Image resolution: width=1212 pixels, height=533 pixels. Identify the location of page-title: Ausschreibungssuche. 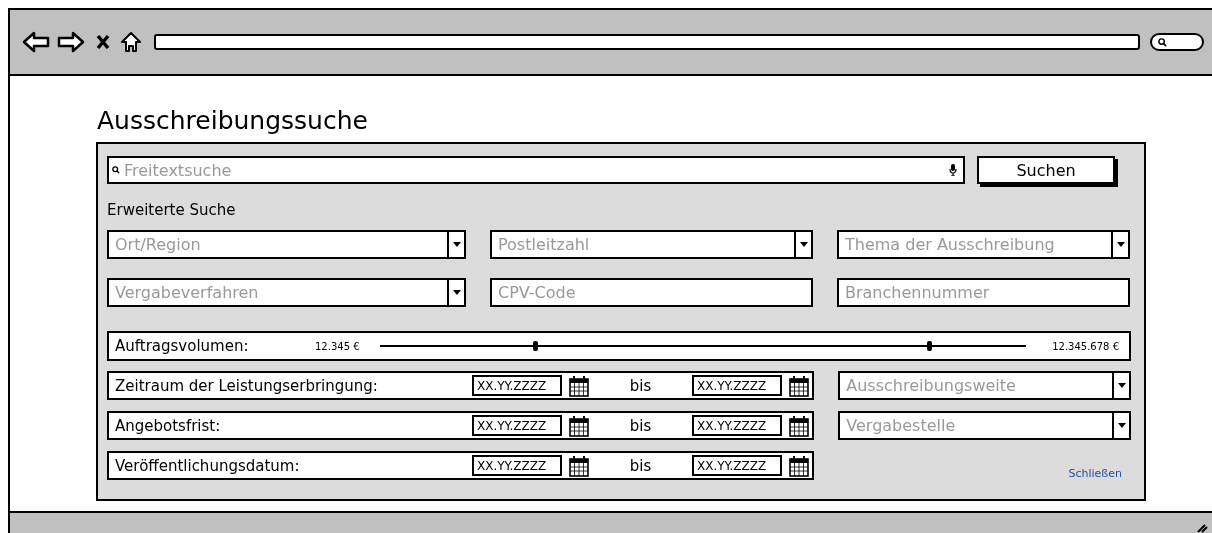
(233, 121).